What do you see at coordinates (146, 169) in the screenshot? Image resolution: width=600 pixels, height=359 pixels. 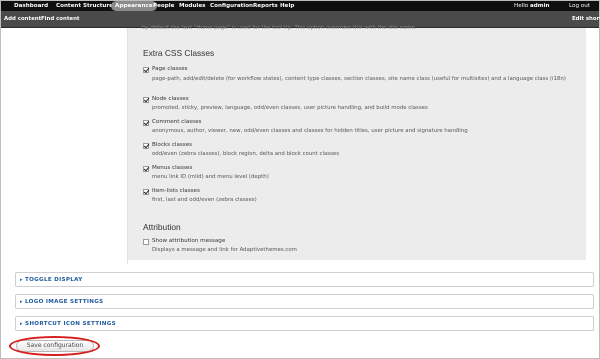 I see `menus-classes-checkbox` at bounding box center [146, 169].